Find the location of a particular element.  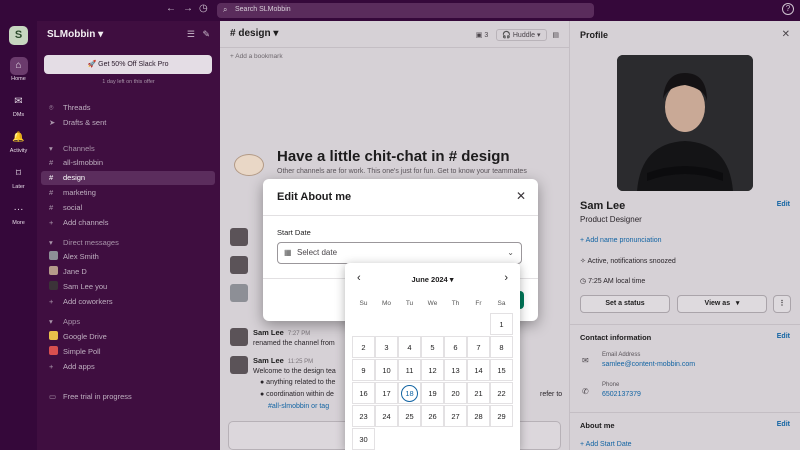

set-status-button: Set a status is located at coordinates (625, 304).